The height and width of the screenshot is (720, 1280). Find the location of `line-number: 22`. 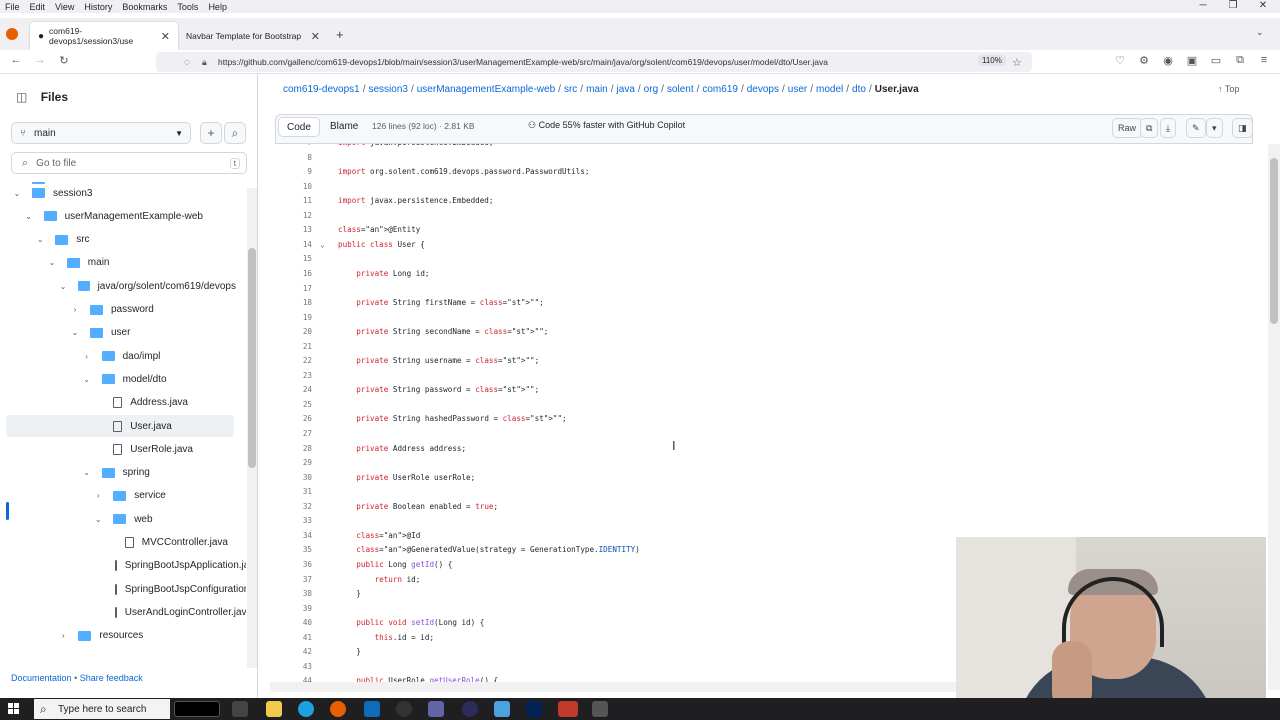

line-number: 22 is located at coordinates (294, 360).